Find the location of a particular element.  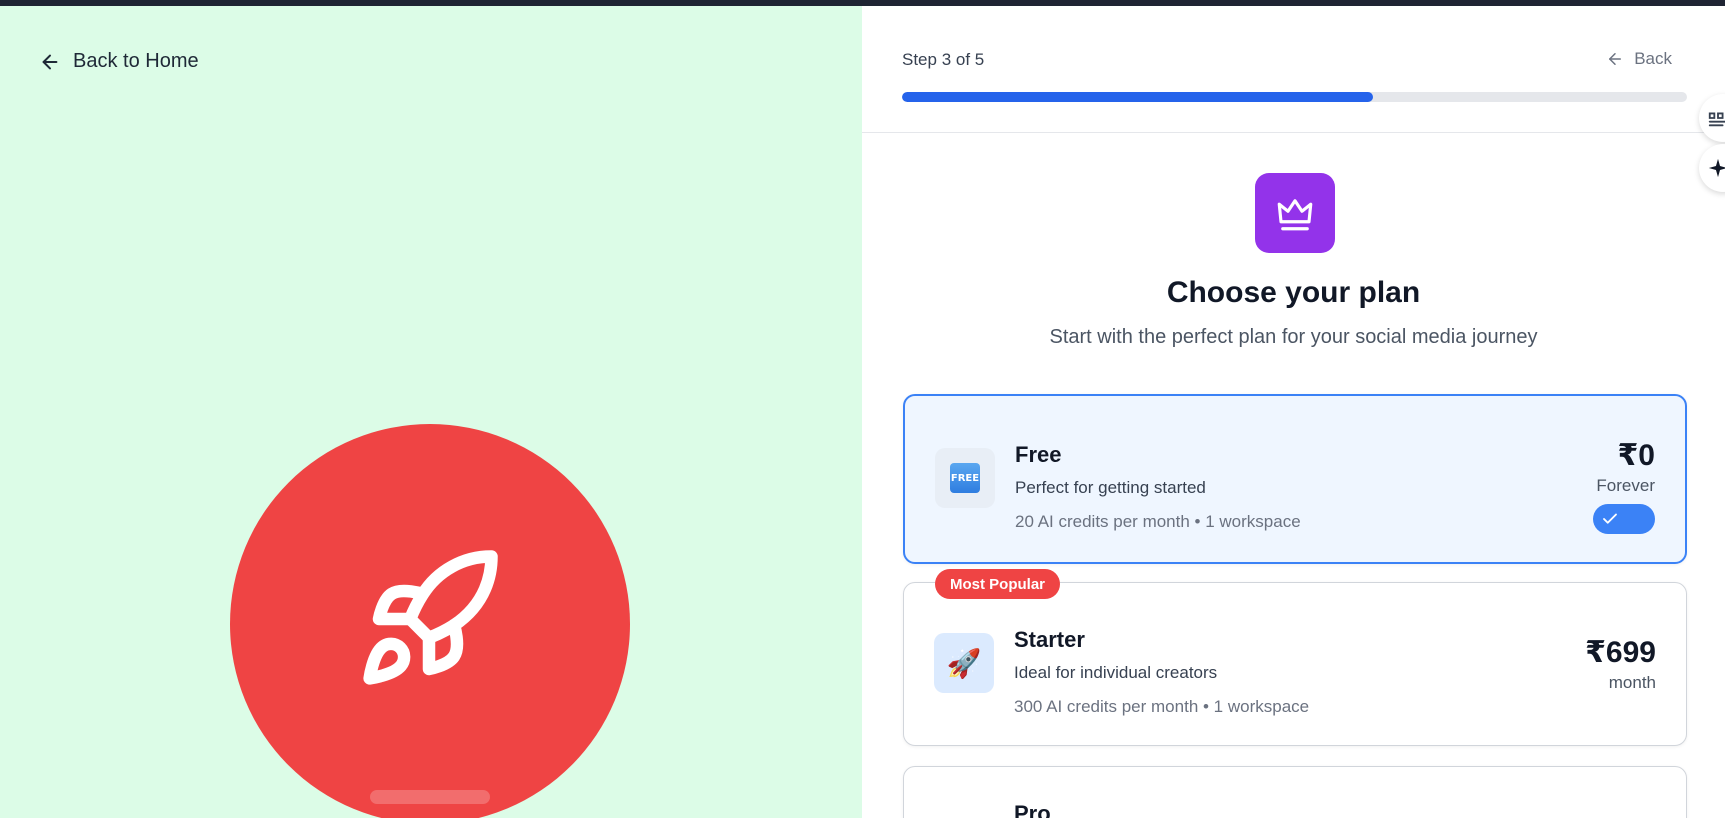

plan-name: Free is located at coordinates (1038, 454).